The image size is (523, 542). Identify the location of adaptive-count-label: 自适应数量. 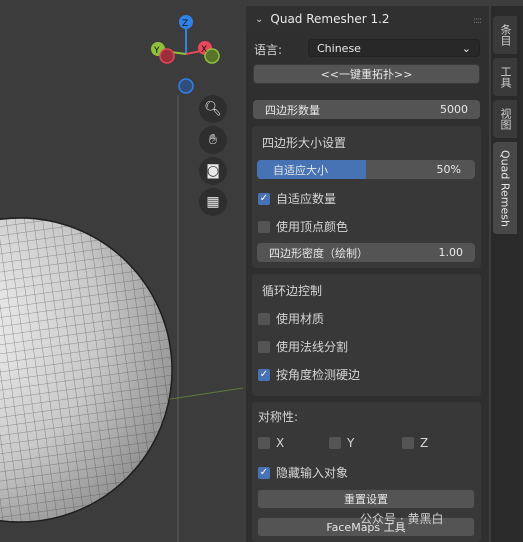
(306, 199).